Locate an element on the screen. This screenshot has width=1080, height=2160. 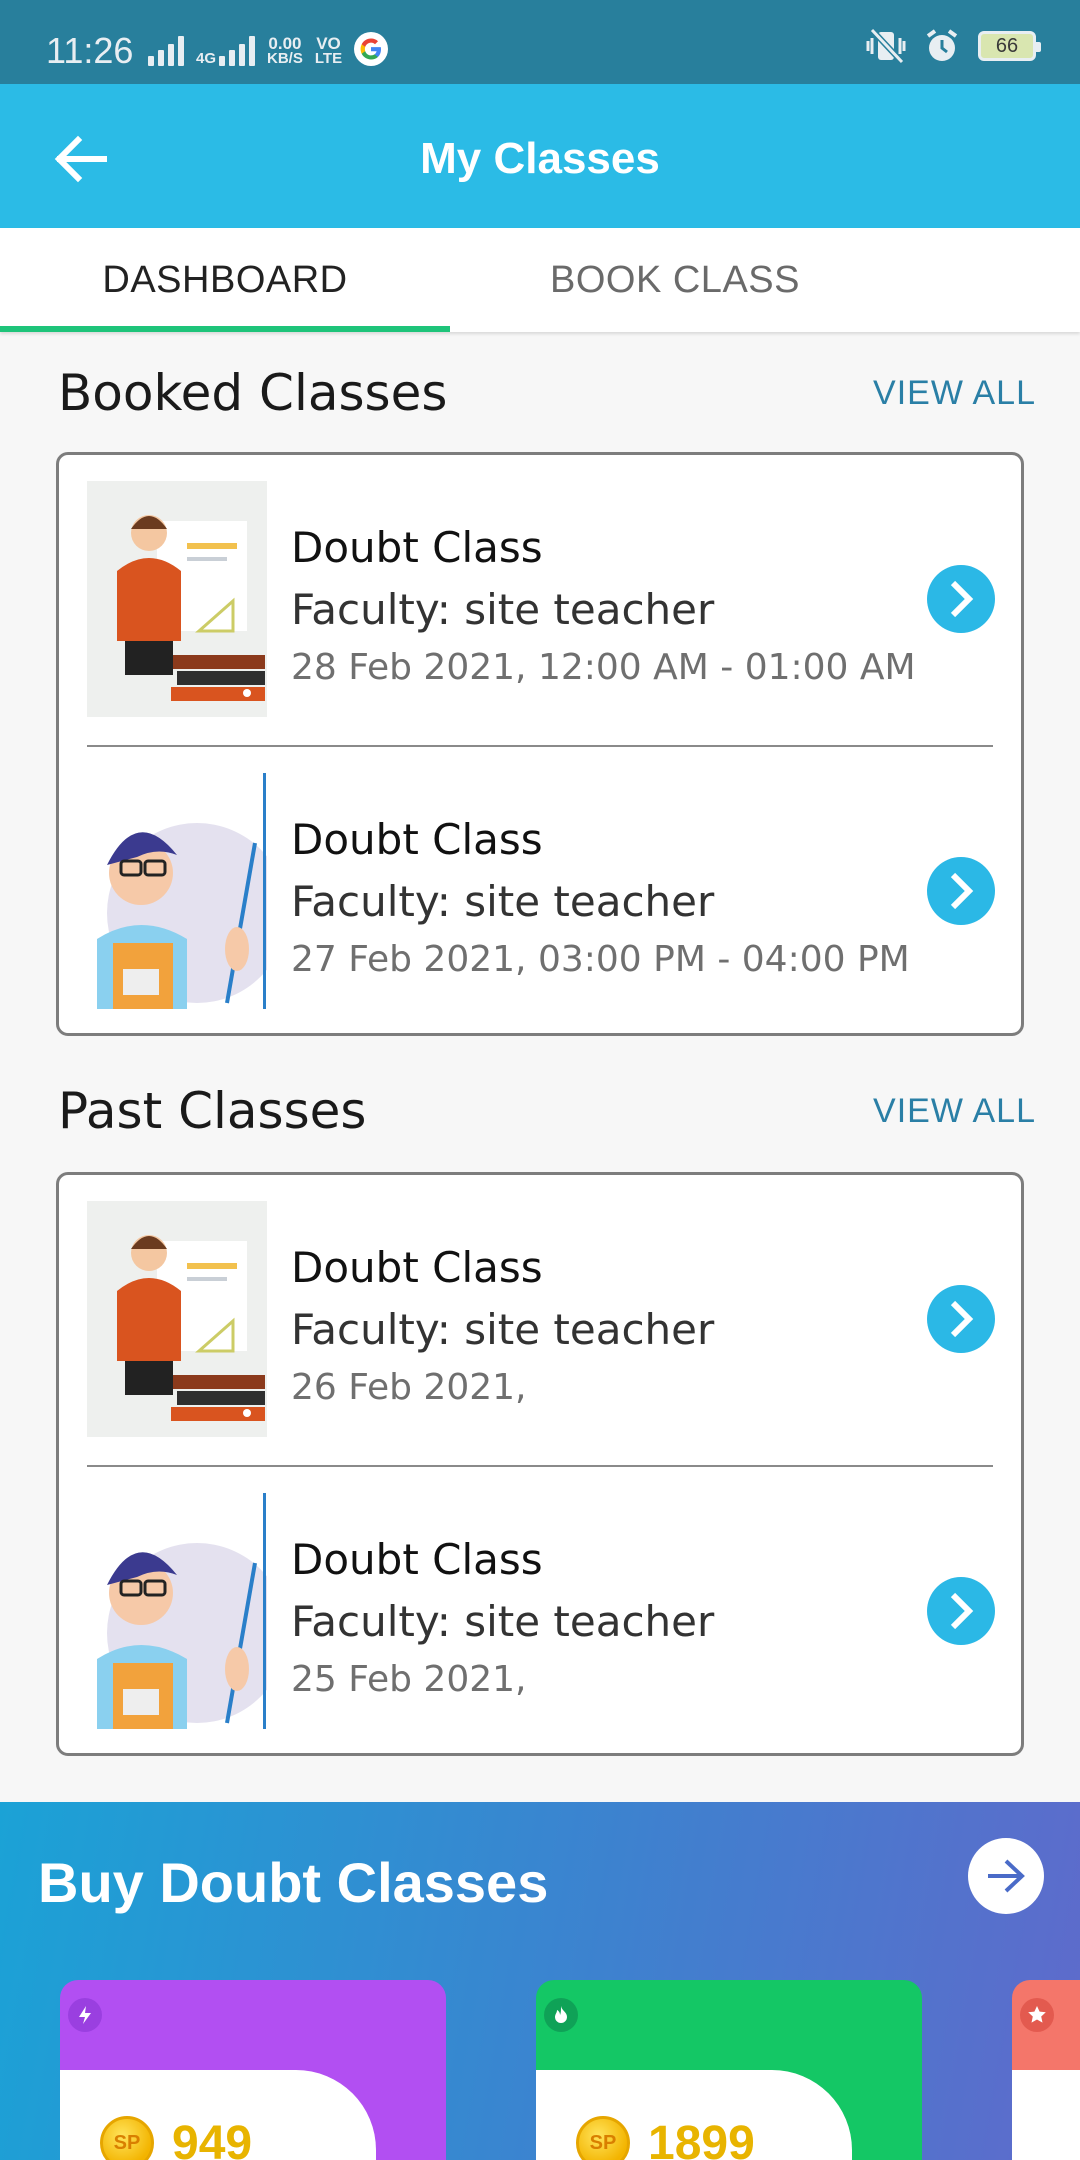
status-time: 11:26 is located at coordinates (90, 50).